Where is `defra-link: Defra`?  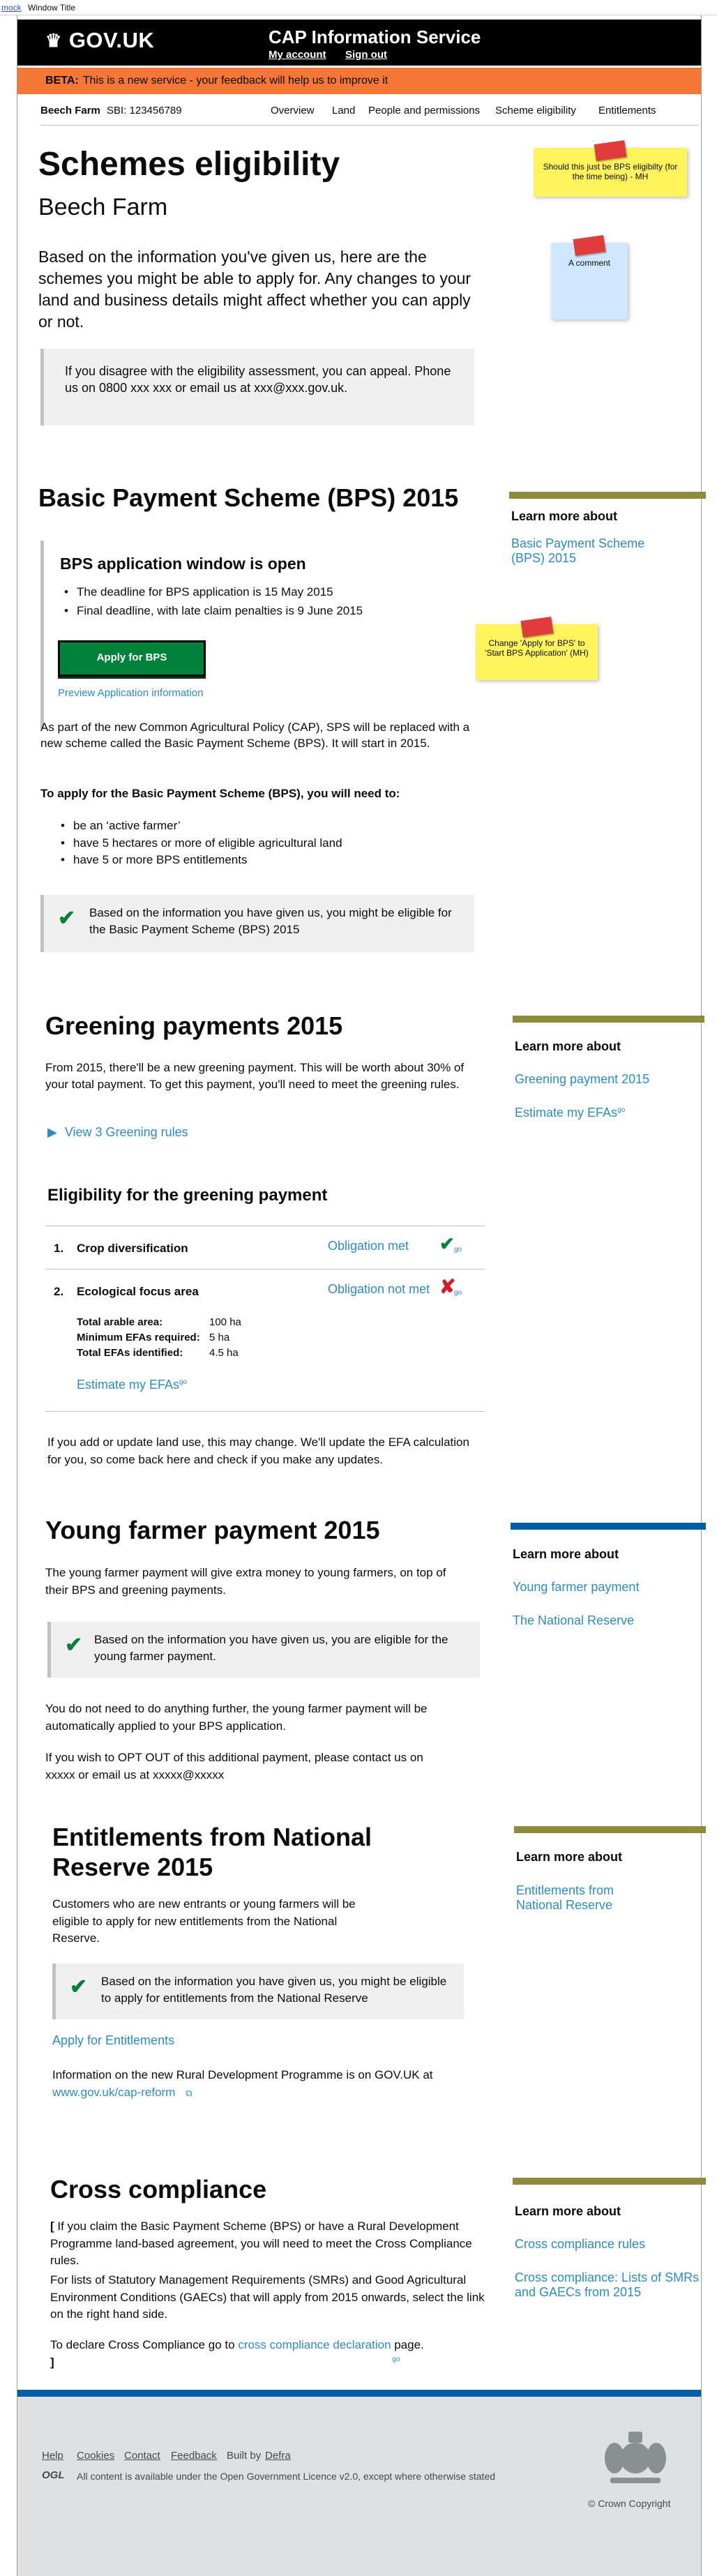
defra-link: Defra is located at coordinates (278, 2456).